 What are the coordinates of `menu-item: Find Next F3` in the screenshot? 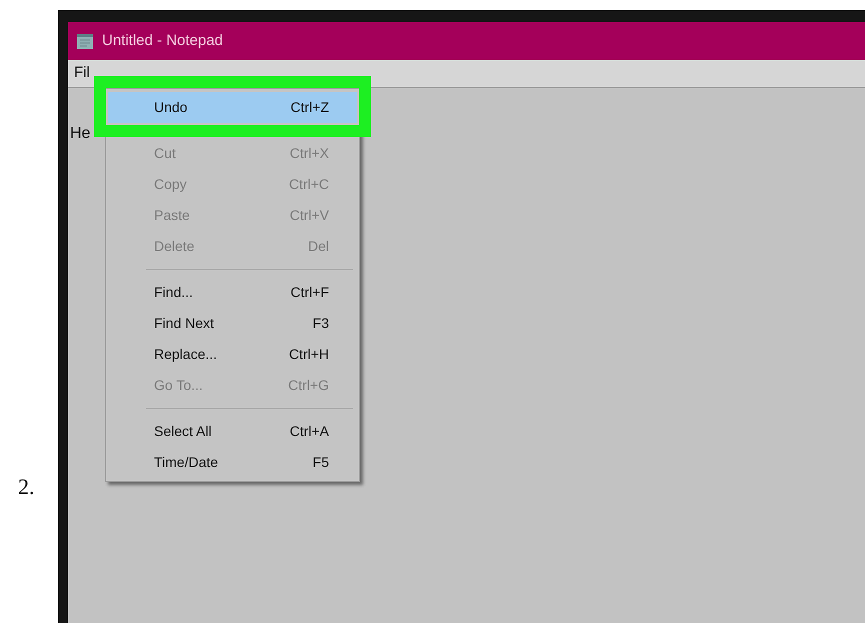 It's located at (232, 323).